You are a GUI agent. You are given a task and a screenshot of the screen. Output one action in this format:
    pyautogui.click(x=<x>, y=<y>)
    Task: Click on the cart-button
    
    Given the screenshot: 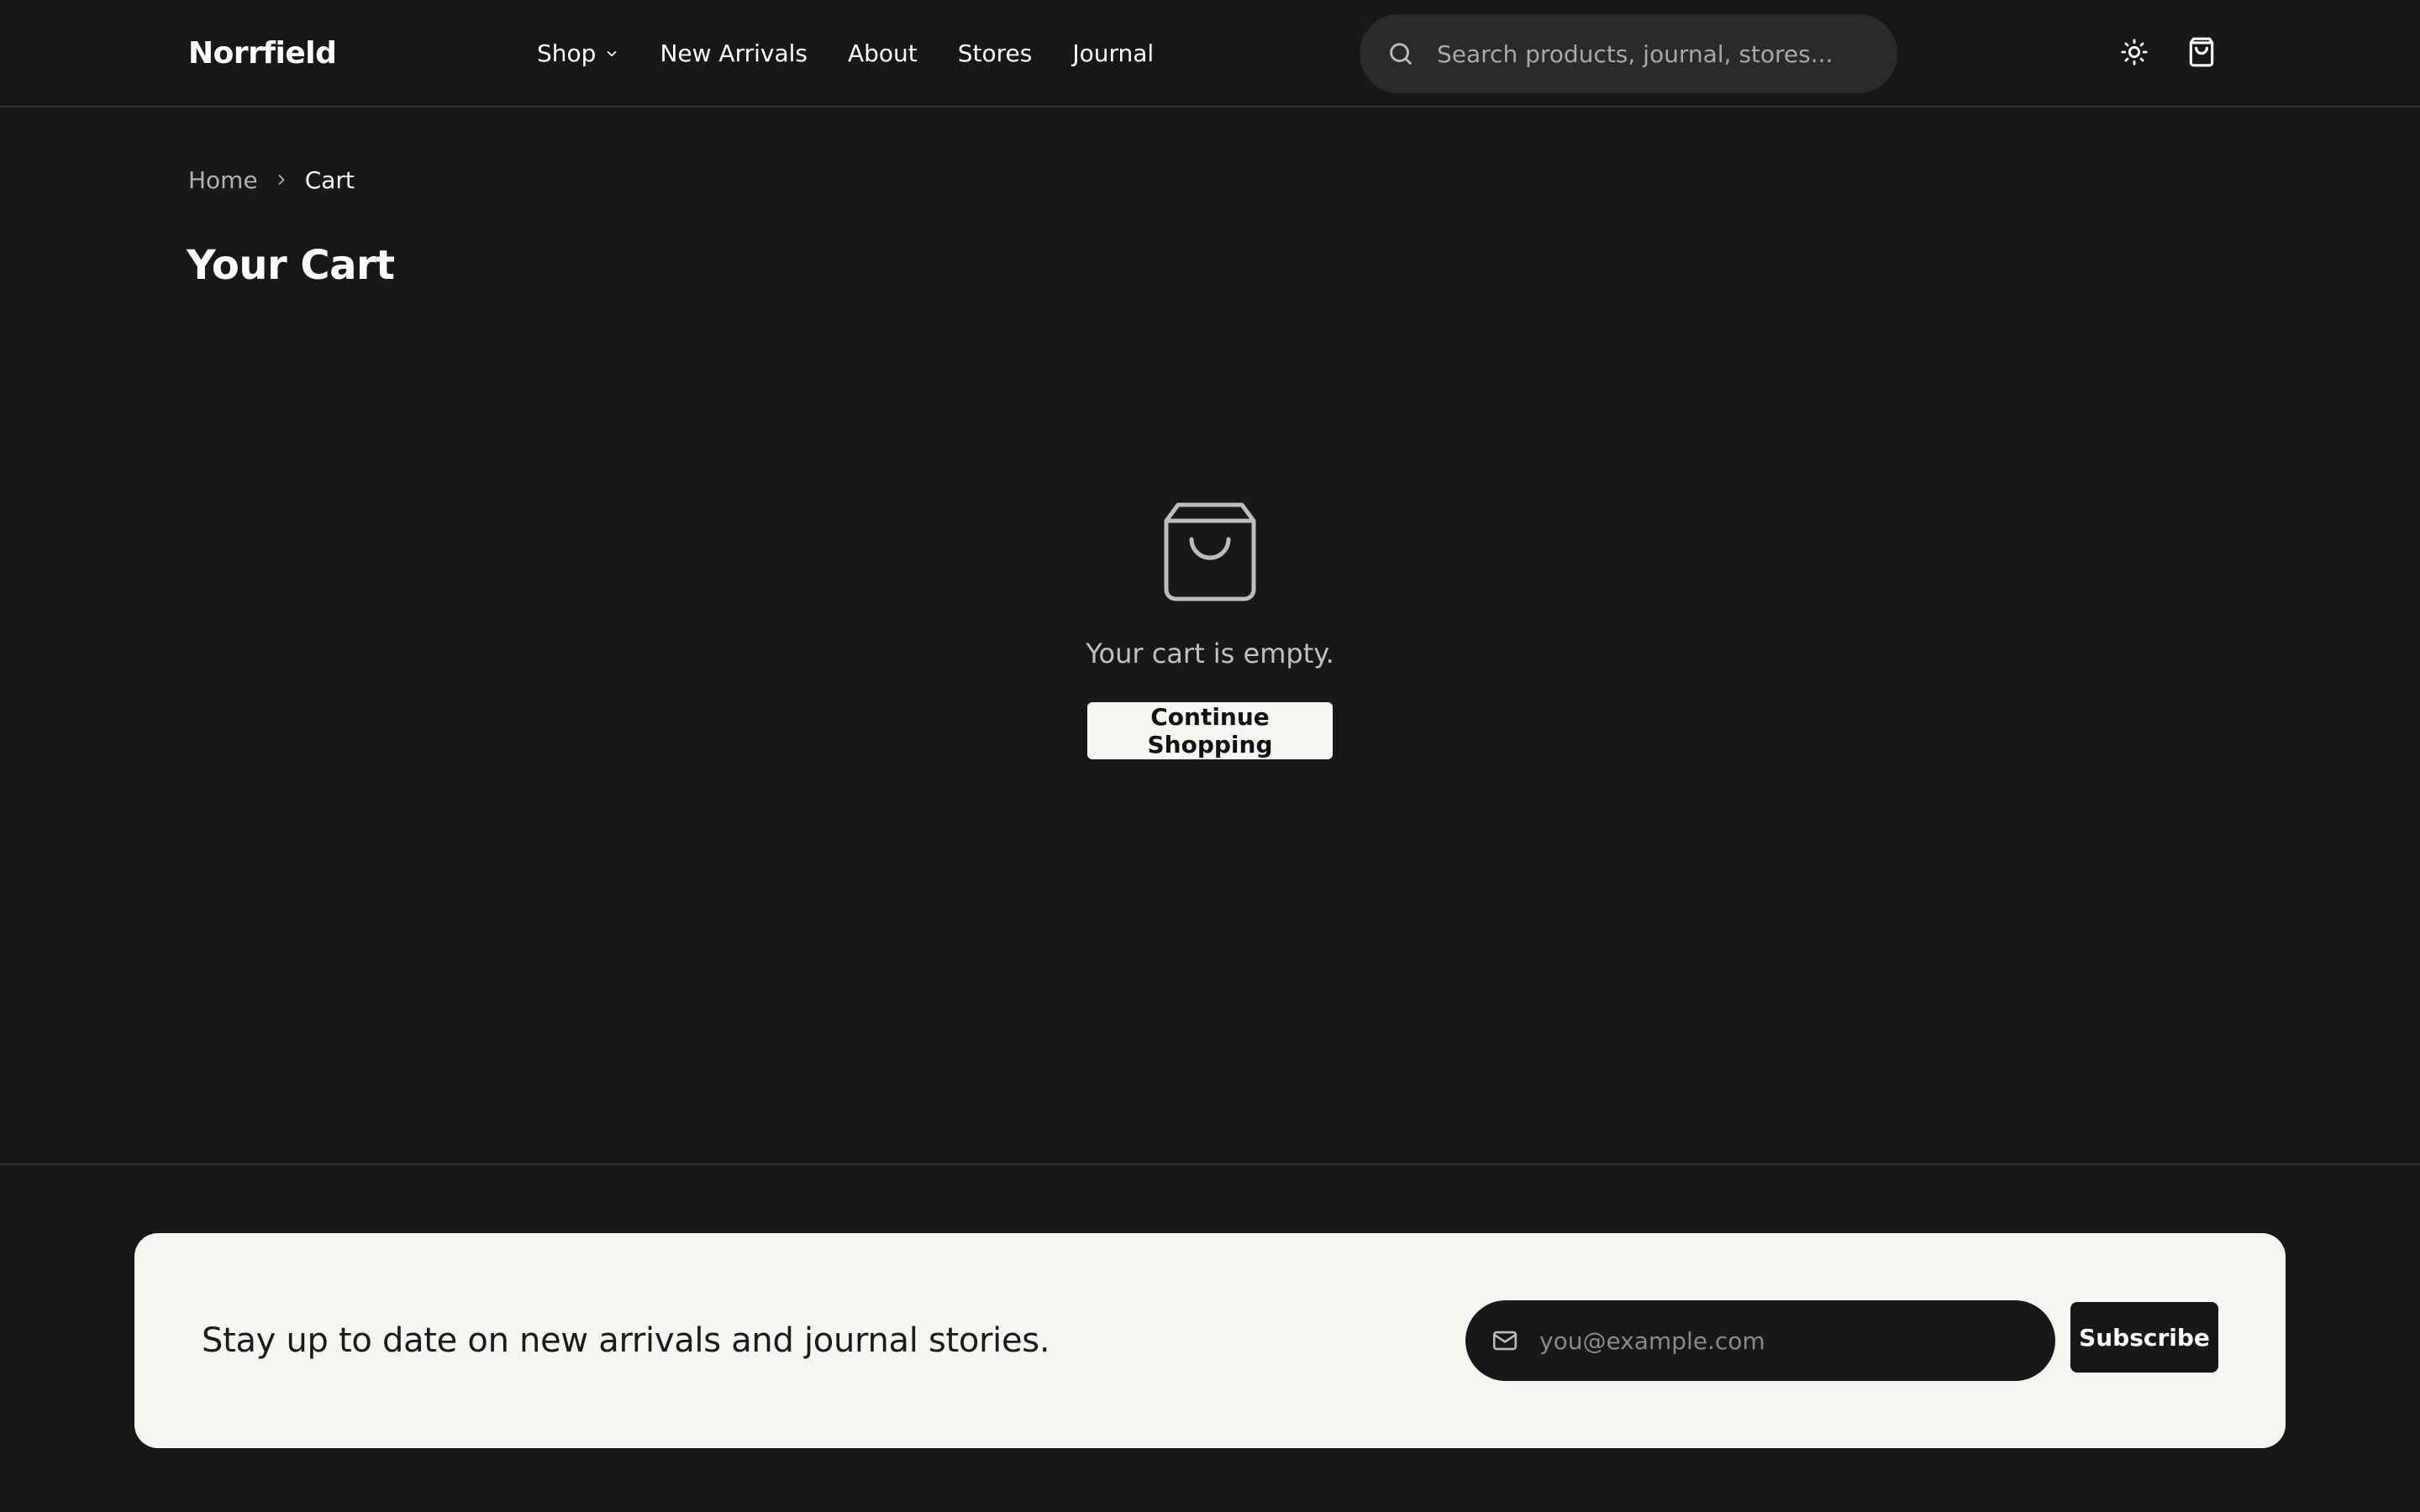 What is the action you would take?
    pyautogui.click(x=2202, y=53)
    